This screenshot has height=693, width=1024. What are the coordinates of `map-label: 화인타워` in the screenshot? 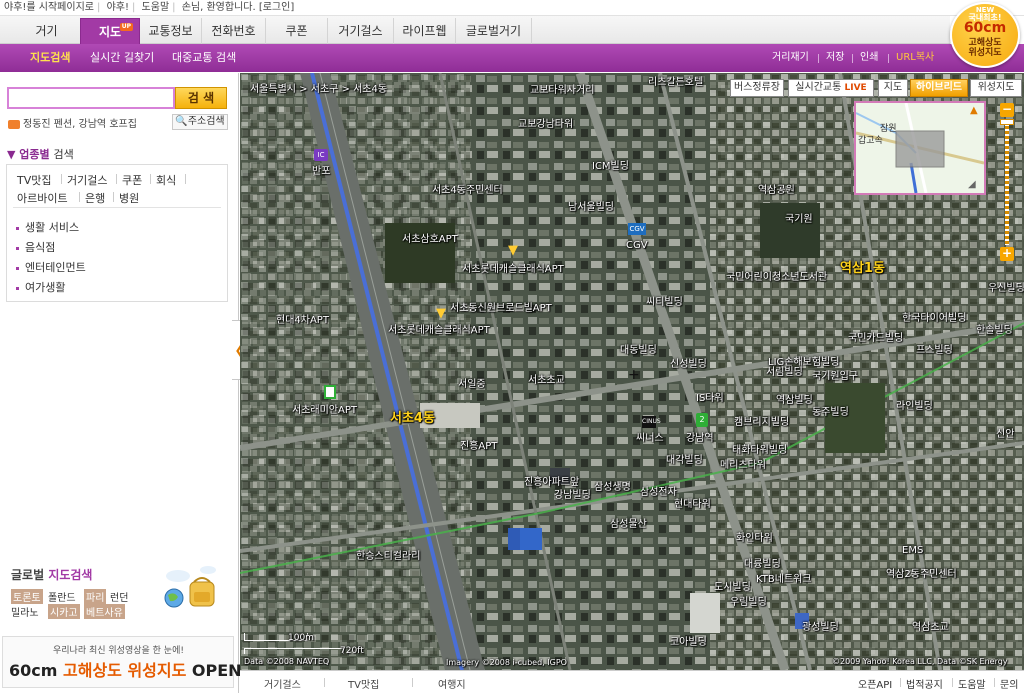 It's located at (754, 536).